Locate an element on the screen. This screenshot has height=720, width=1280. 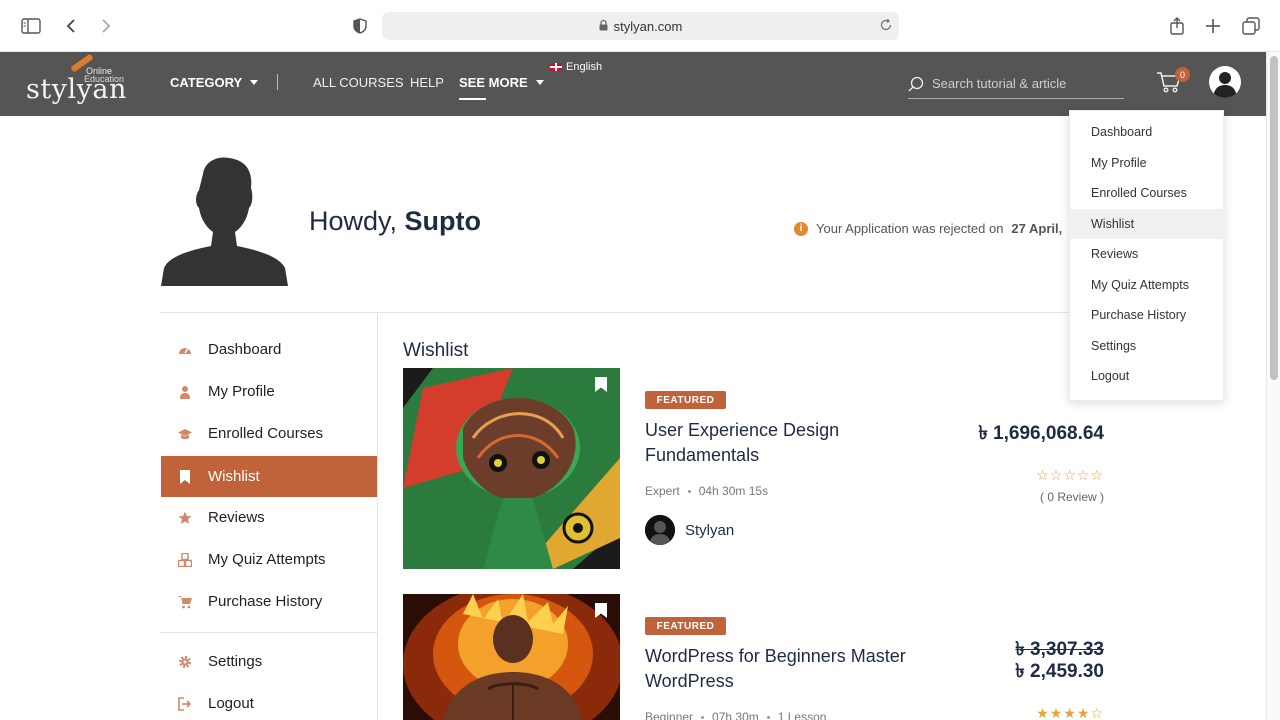
sidebar-item-label: Wishlist is located at coordinates (234, 476).